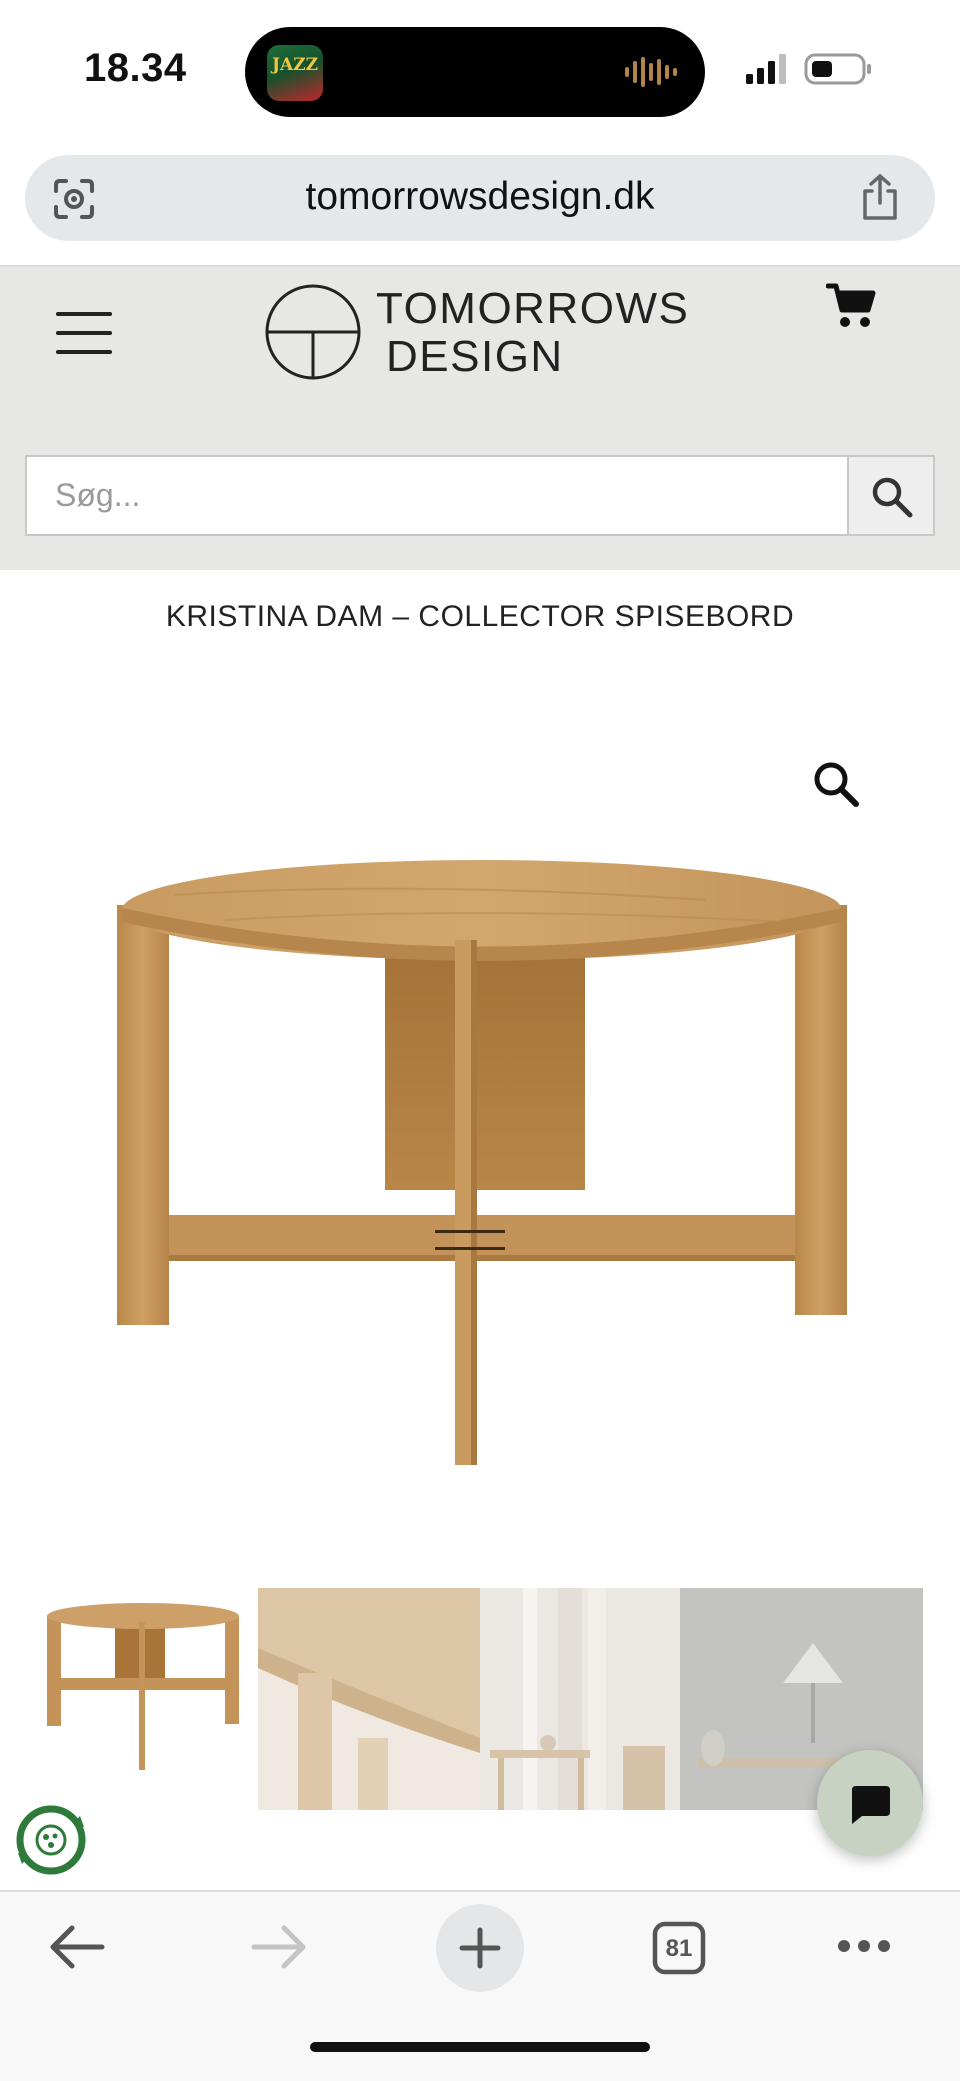 Image resolution: width=960 pixels, height=2081 pixels. What do you see at coordinates (279, 1947) in the screenshot?
I see `arrow-right-icon` at bounding box center [279, 1947].